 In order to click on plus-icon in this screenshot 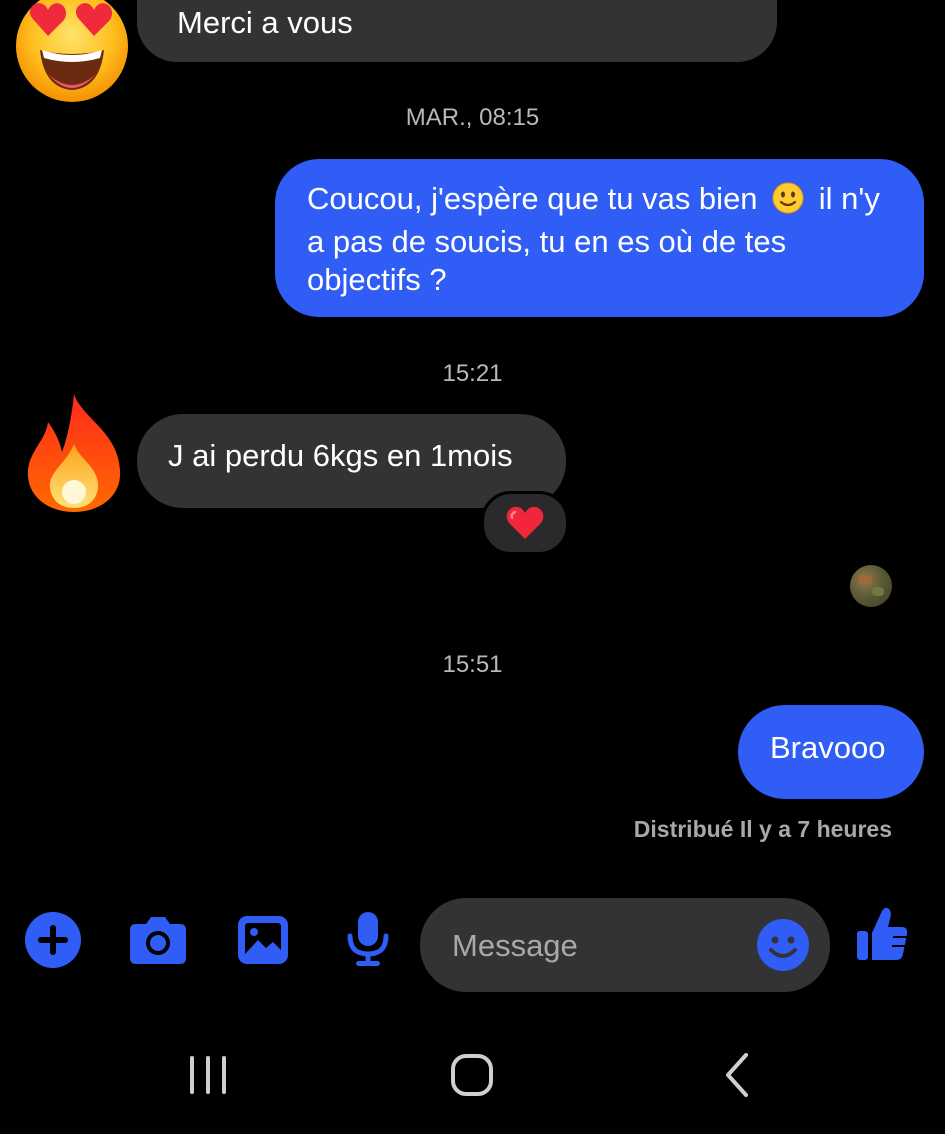, I will do `click(53, 940)`.